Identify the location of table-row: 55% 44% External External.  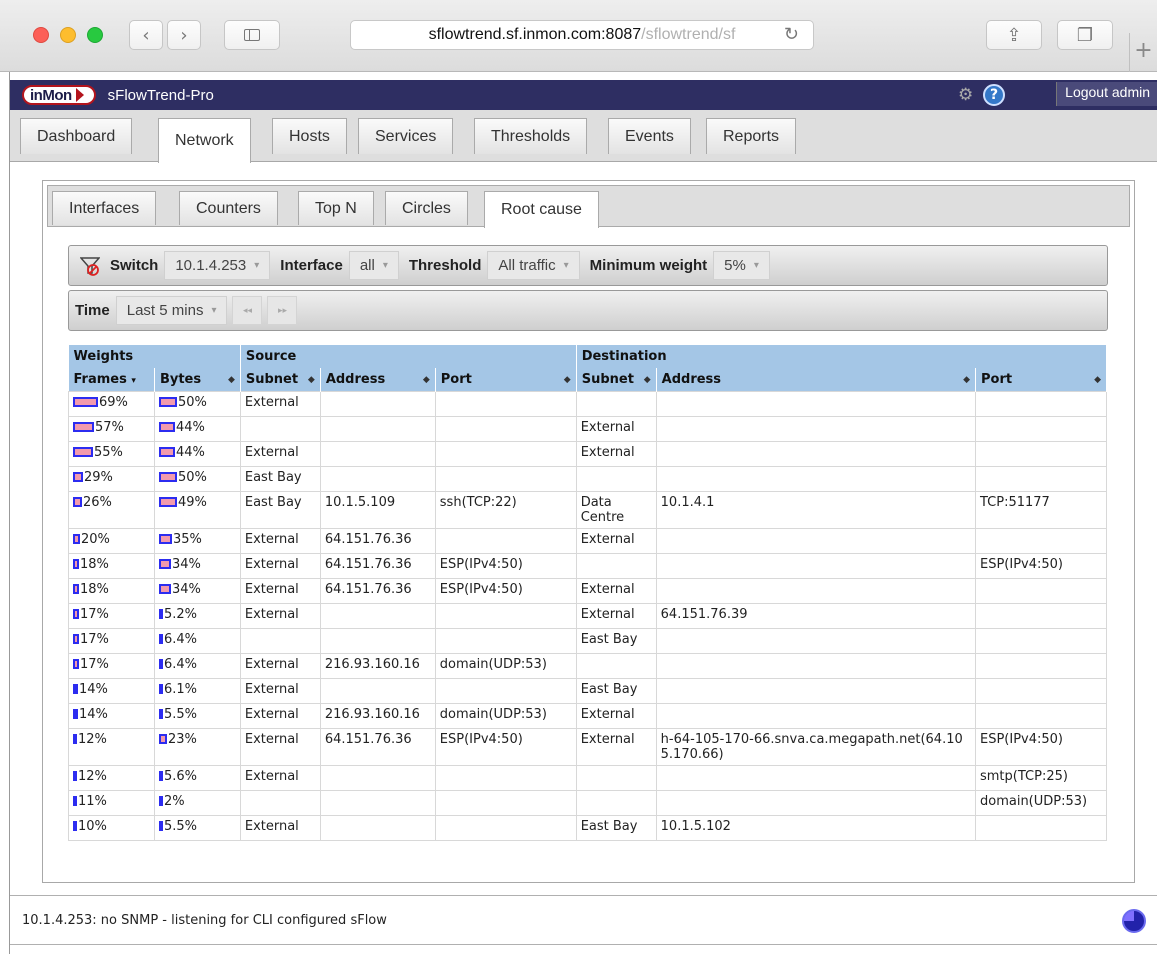
(587, 453).